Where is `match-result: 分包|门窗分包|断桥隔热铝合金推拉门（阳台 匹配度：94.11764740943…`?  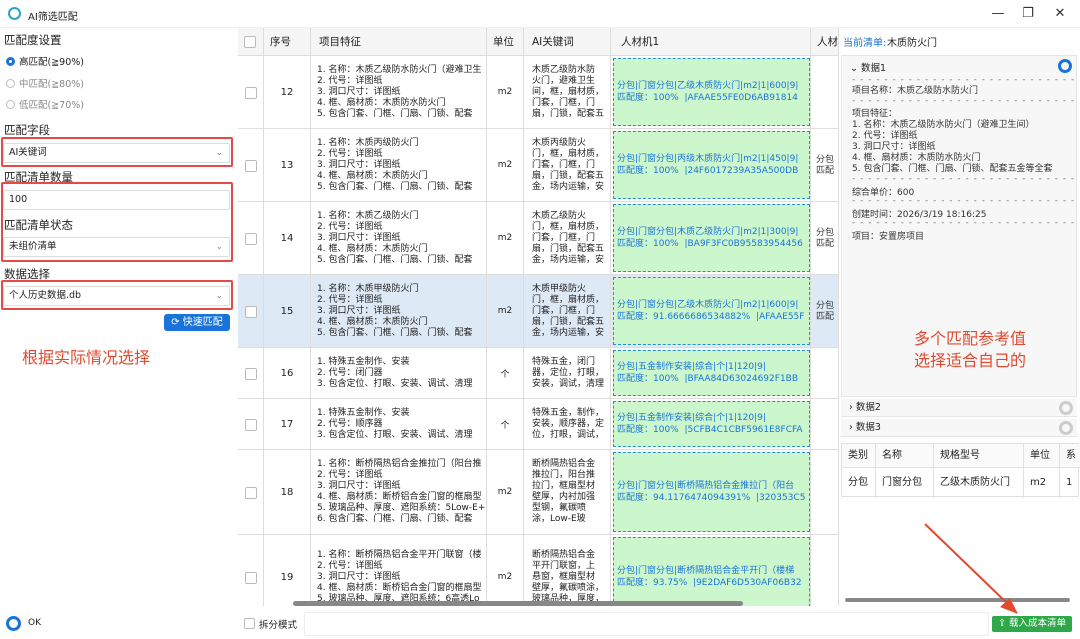
match-result: 分包|门窗分包|断桥隔热铝合金推拉门（阳台 匹配度：94.11764740943… is located at coordinates (711, 492).